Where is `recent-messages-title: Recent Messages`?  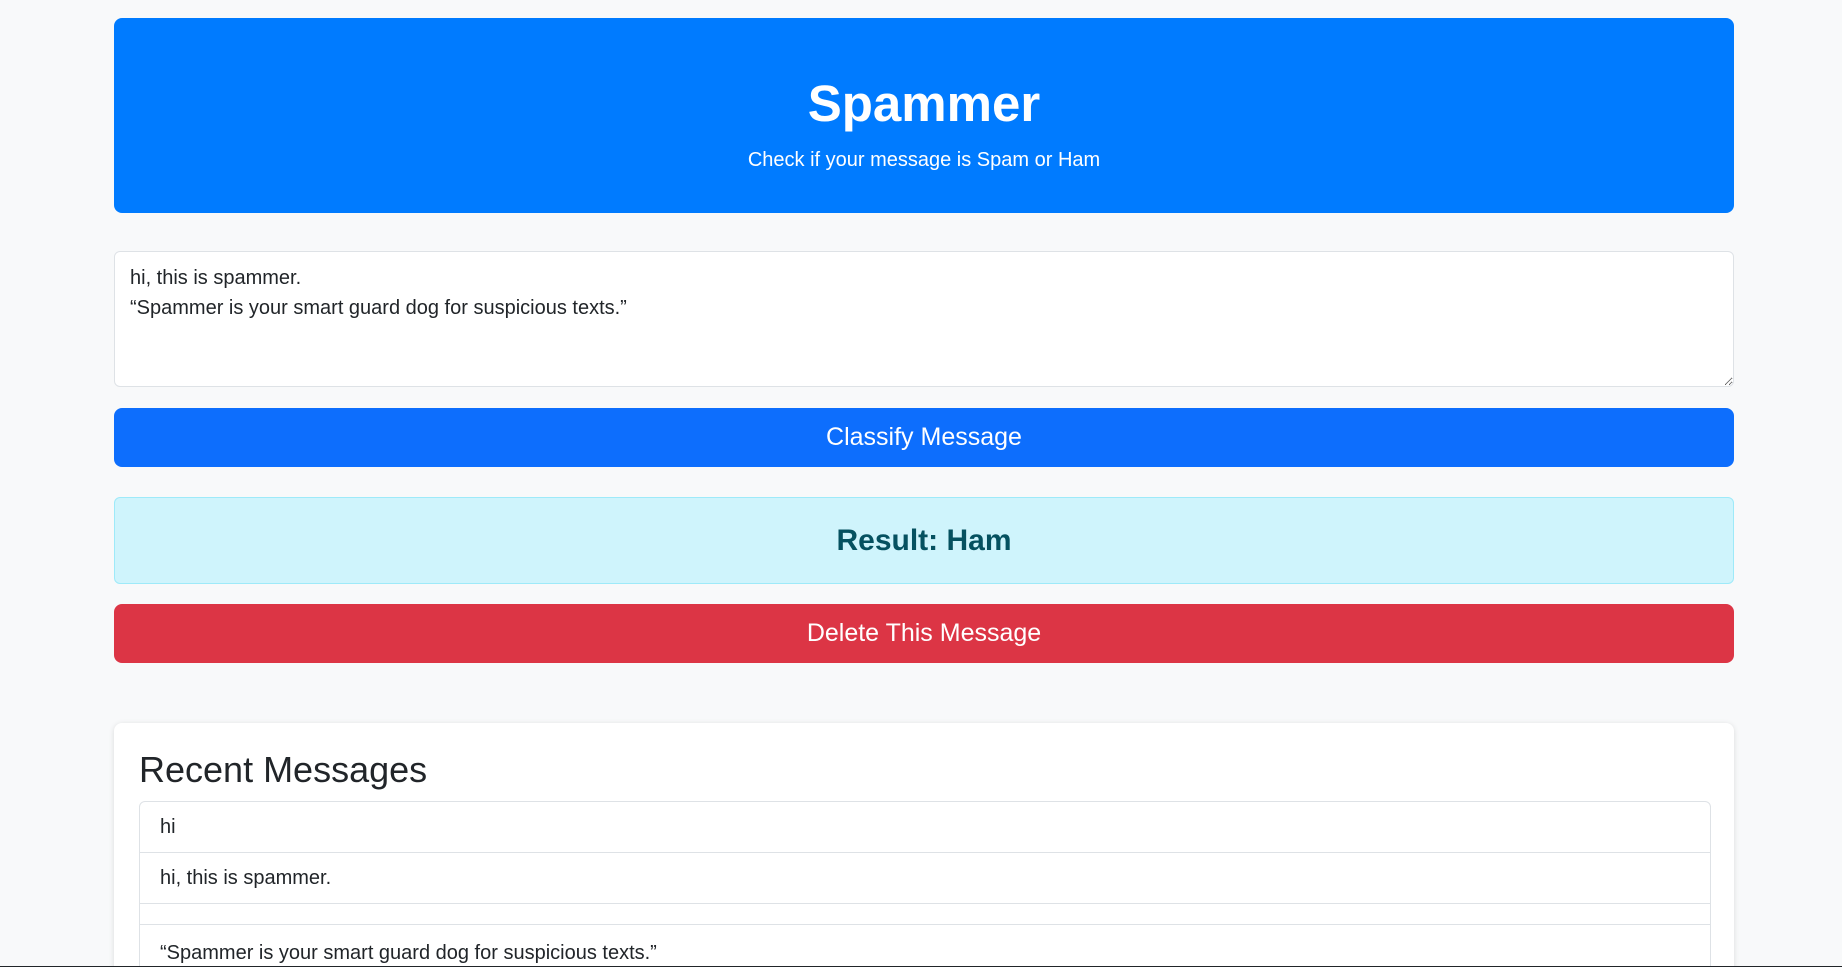
recent-messages-title: Recent Messages is located at coordinates (283, 769).